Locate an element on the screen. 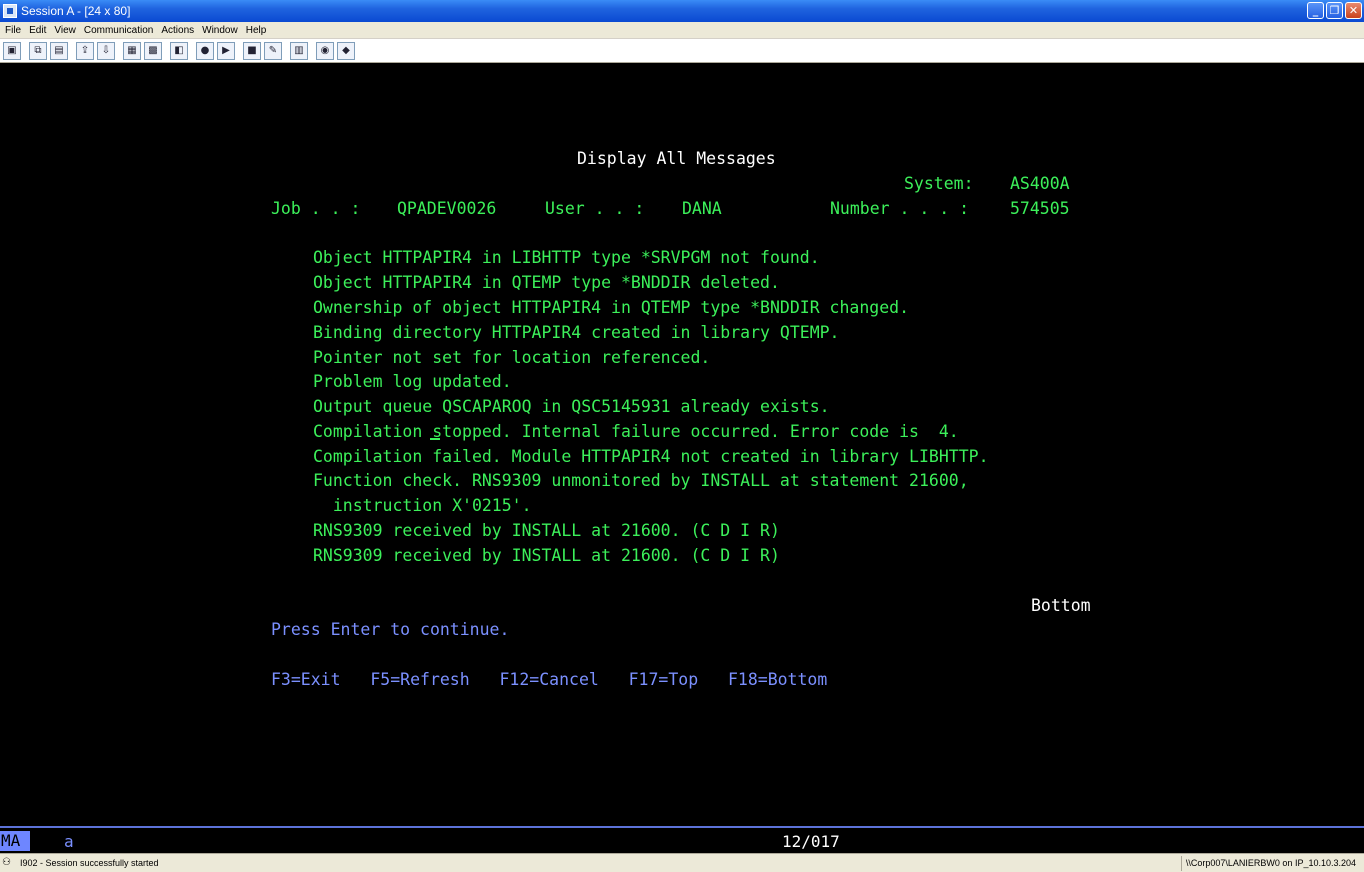 The height and width of the screenshot is (872, 1364). print-screen-icon: ▣ is located at coordinates (12, 50).